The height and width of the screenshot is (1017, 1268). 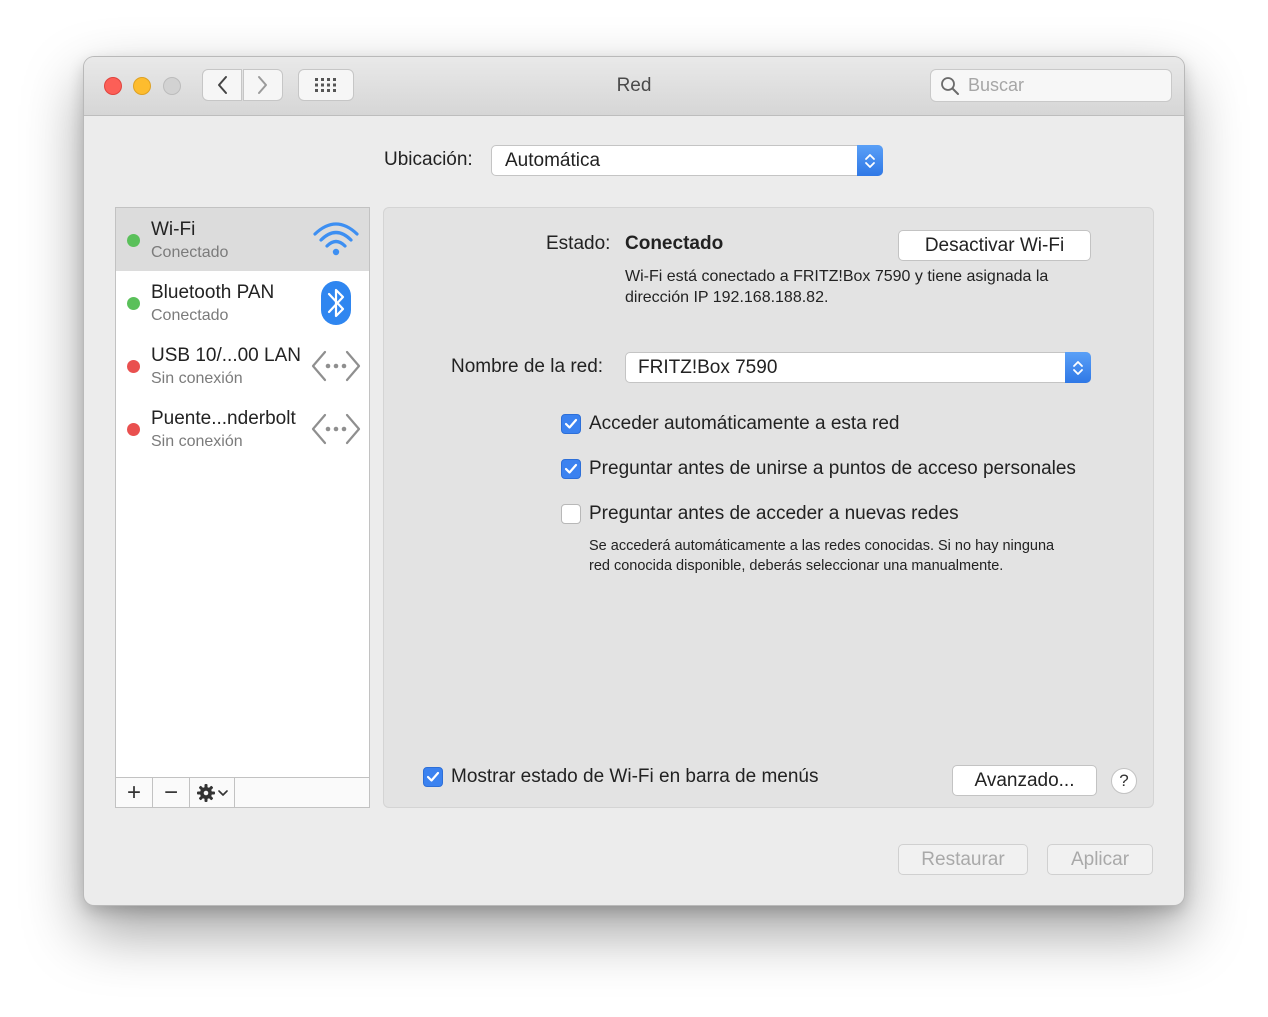 I want to click on network-name-popup: FRITZ!Box 7590, so click(x=858, y=367).